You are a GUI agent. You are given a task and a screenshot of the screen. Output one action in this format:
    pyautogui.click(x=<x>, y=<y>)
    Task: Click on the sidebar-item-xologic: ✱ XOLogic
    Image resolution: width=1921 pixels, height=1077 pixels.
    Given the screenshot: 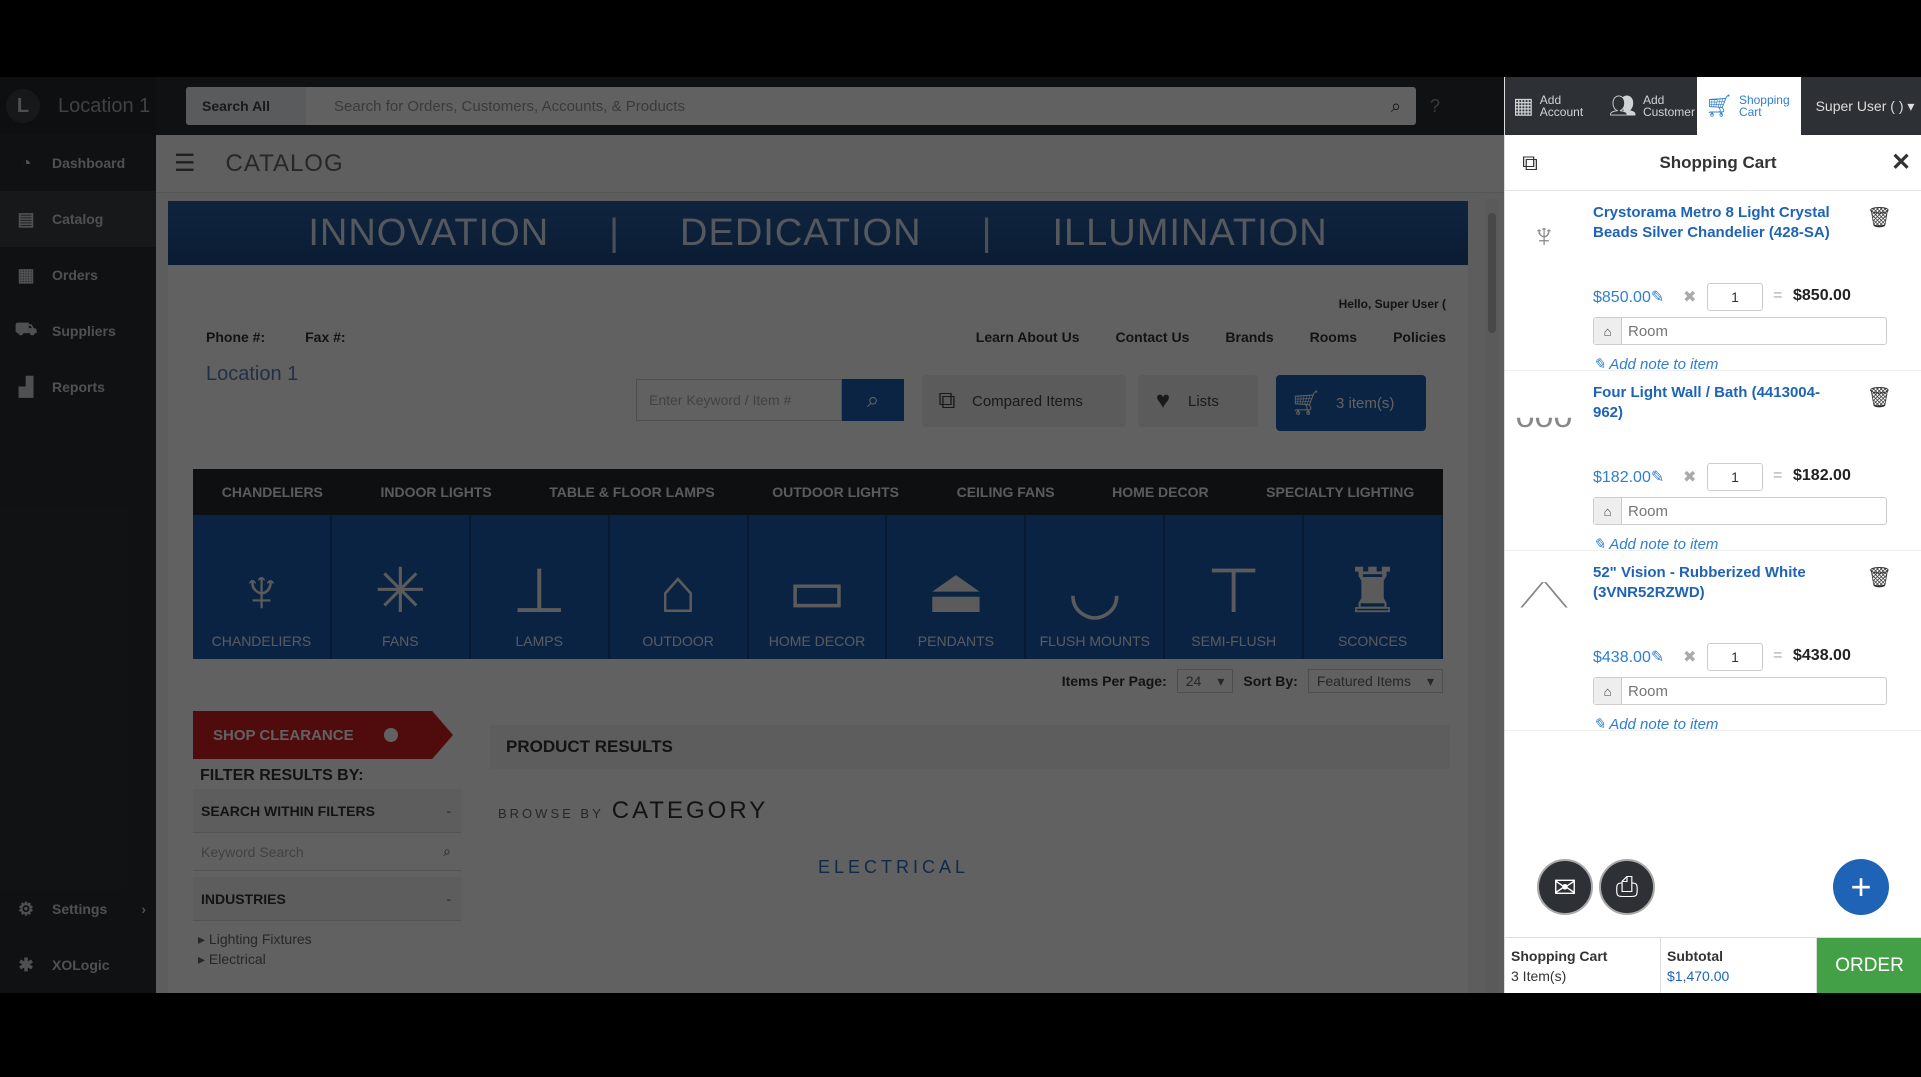 What is the action you would take?
    pyautogui.click(x=78, y=965)
    